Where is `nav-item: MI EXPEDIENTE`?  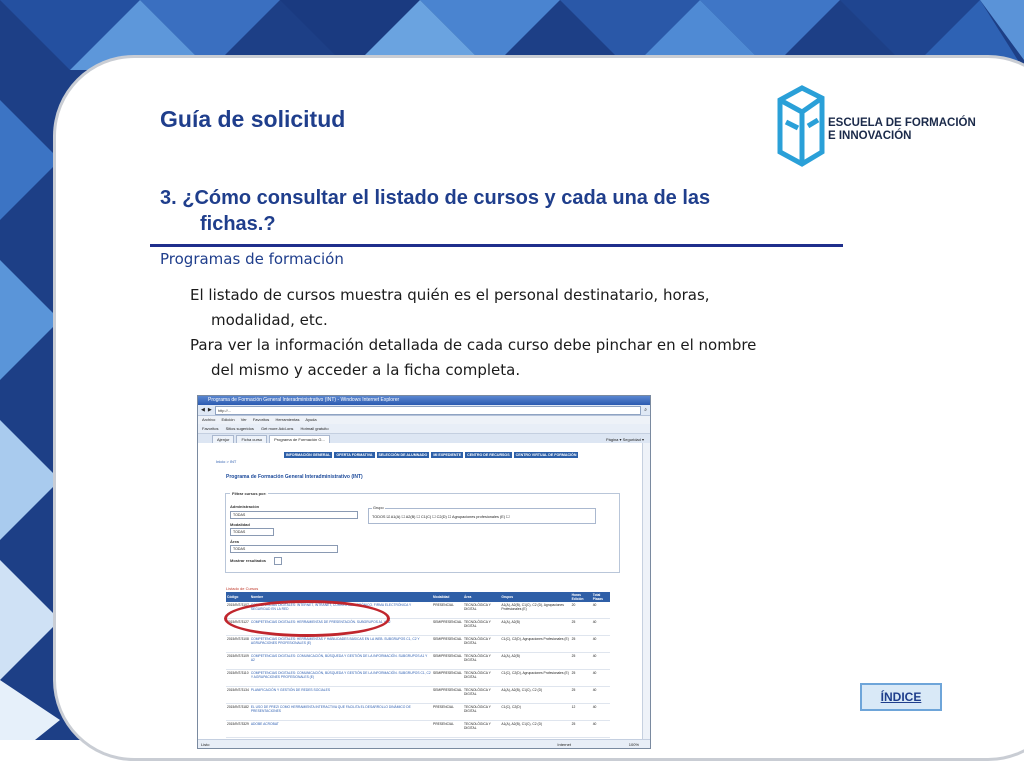 nav-item: MI EXPEDIENTE is located at coordinates (447, 455).